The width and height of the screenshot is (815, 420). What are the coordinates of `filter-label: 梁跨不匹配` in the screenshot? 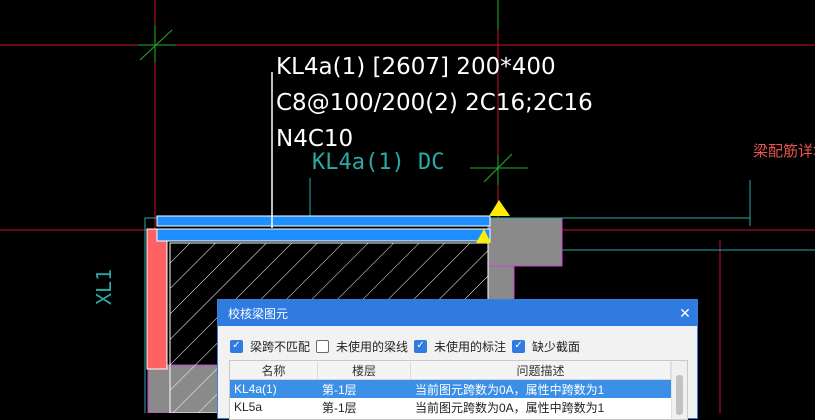 It's located at (280, 346).